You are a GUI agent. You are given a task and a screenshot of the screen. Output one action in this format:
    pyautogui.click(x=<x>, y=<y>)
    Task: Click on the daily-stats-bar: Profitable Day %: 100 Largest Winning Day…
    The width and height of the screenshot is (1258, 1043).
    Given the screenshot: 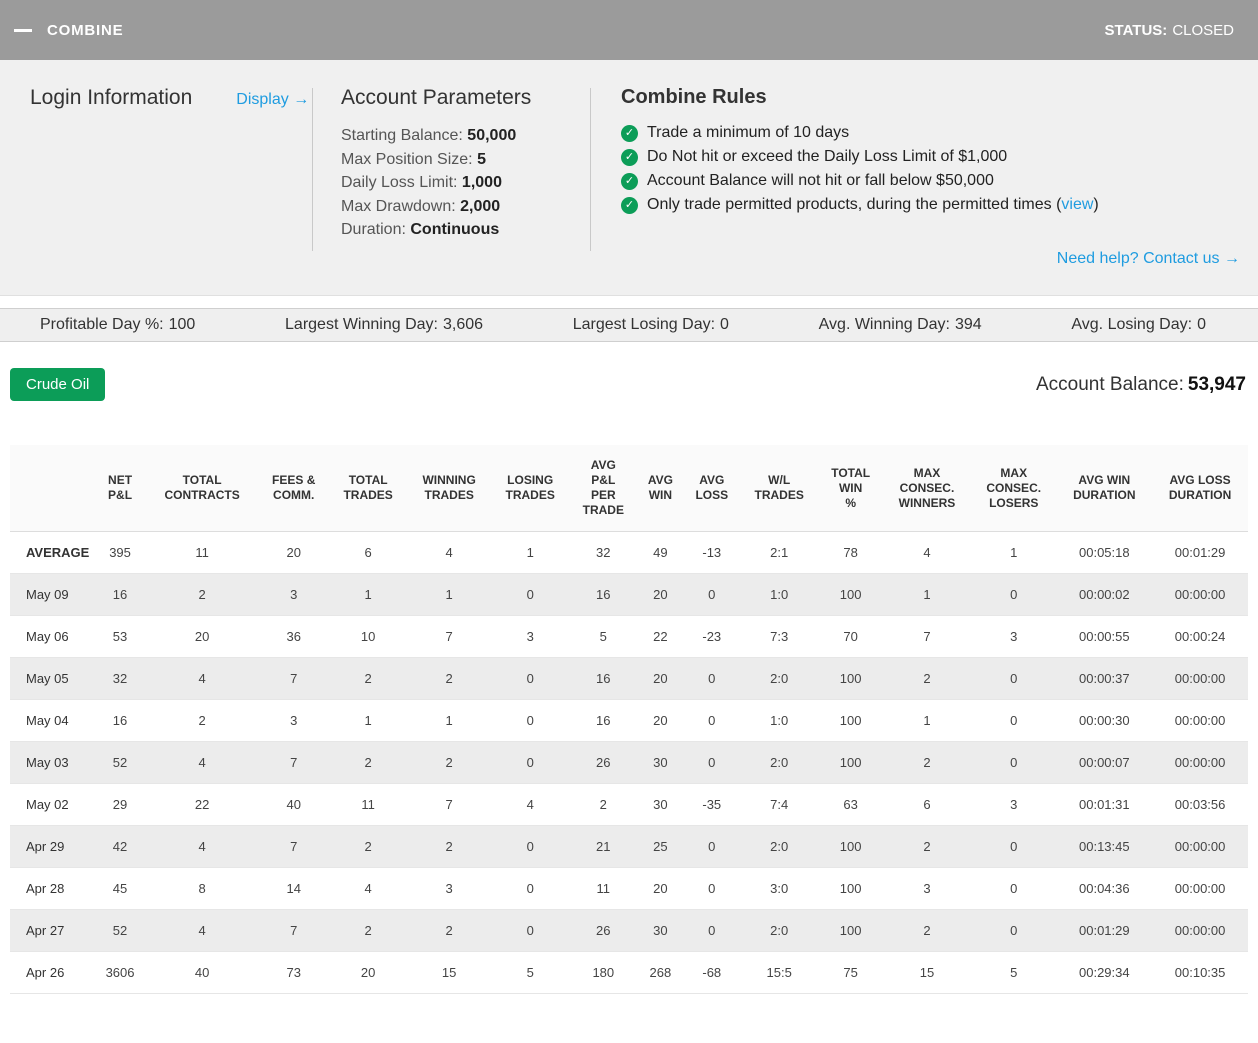 What is the action you would take?
    pyautogui.click(x=629, y=325)
    